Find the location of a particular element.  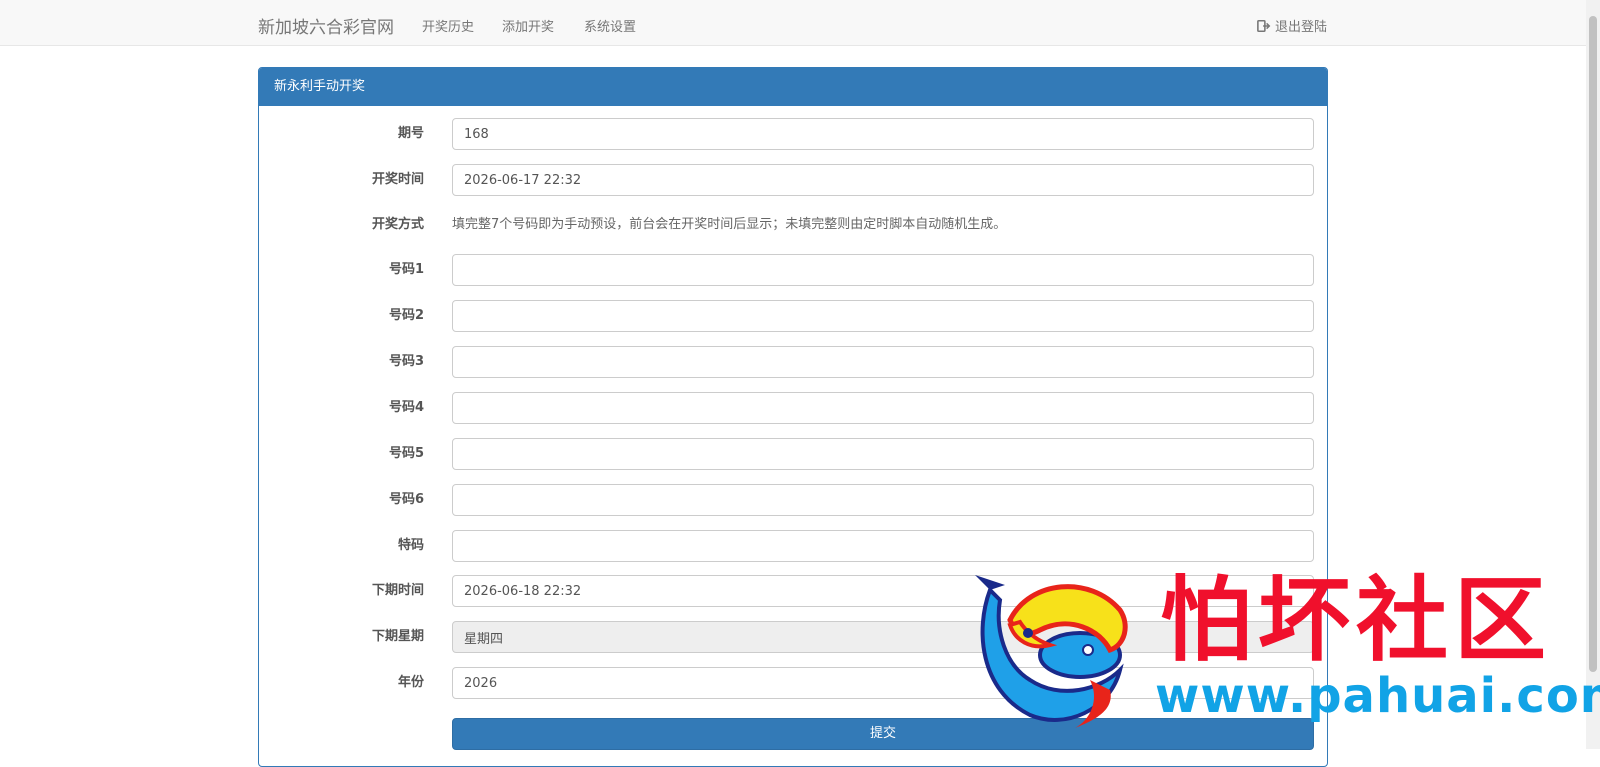

number-2-label: 号码2 is located at coordinates (406, 315).